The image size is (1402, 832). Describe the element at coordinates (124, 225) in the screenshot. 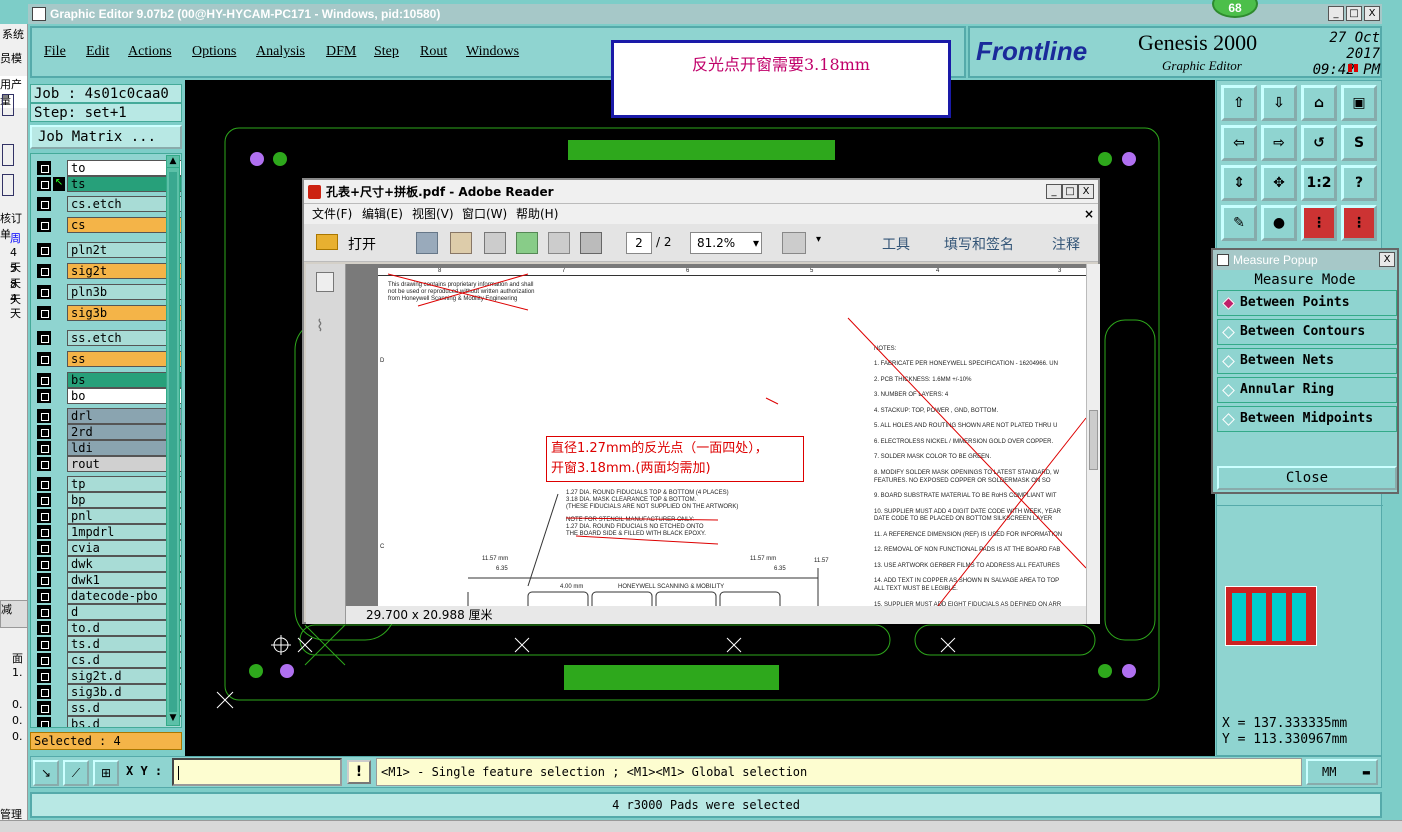

I see `layer-name: cs` at that location.